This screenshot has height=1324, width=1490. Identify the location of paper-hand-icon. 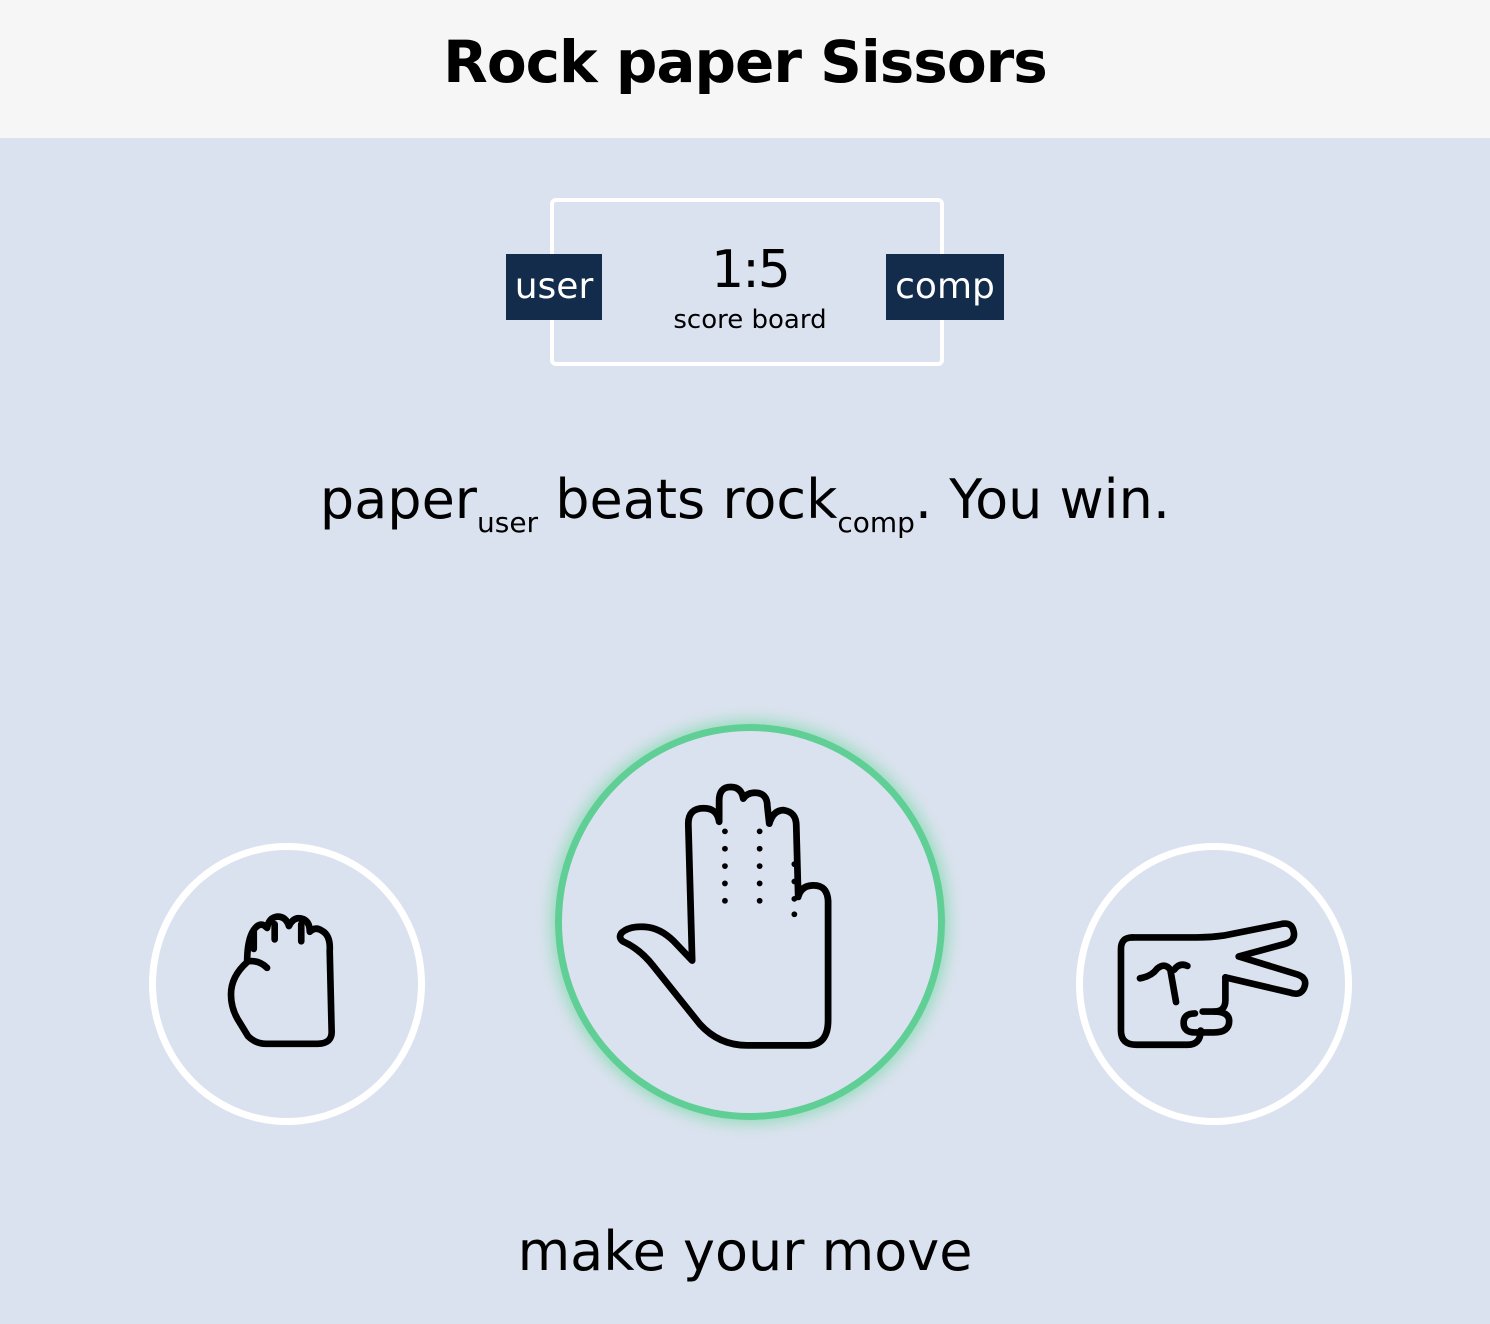
(724, 916).